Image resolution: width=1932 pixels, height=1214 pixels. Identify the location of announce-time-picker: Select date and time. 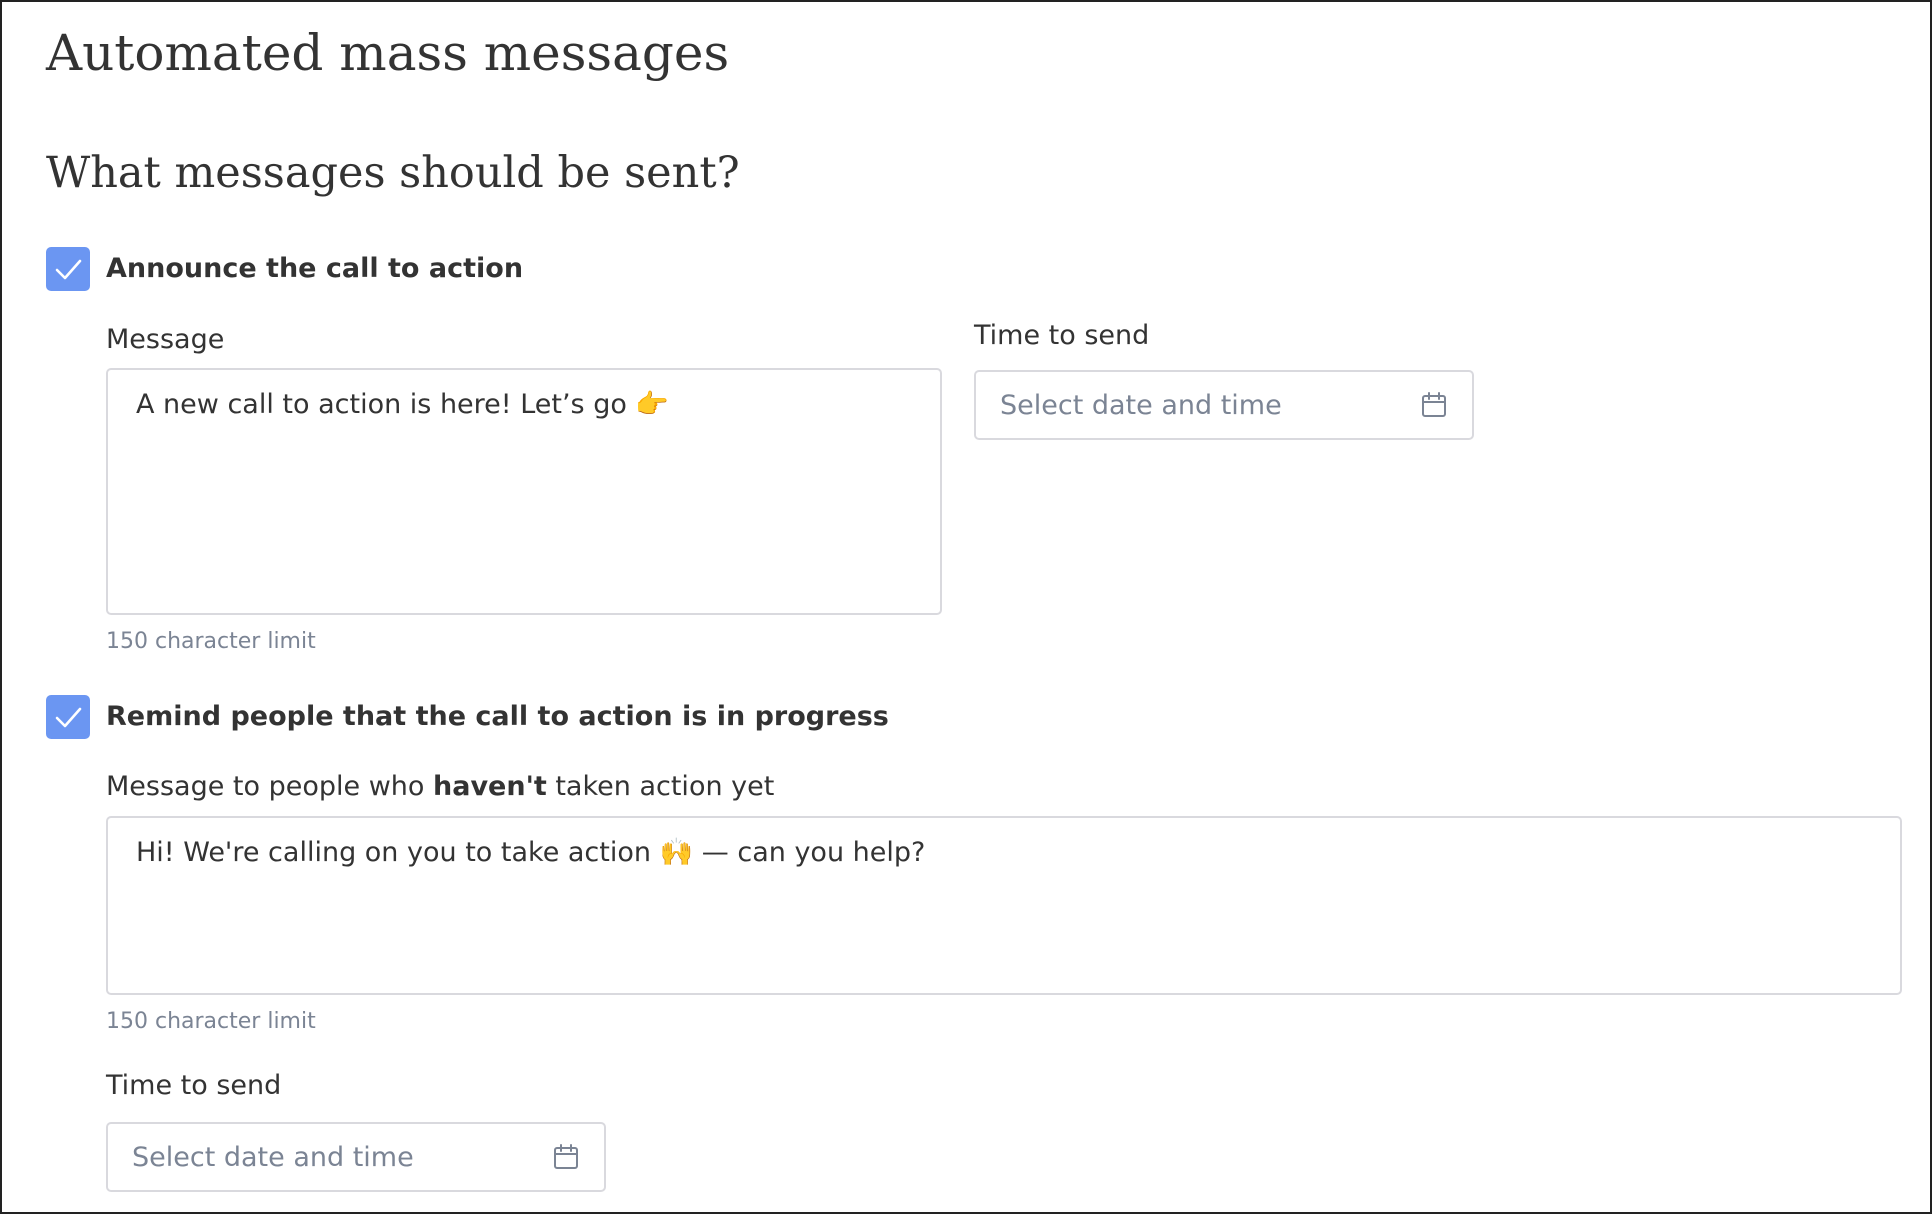
(1224, 405).